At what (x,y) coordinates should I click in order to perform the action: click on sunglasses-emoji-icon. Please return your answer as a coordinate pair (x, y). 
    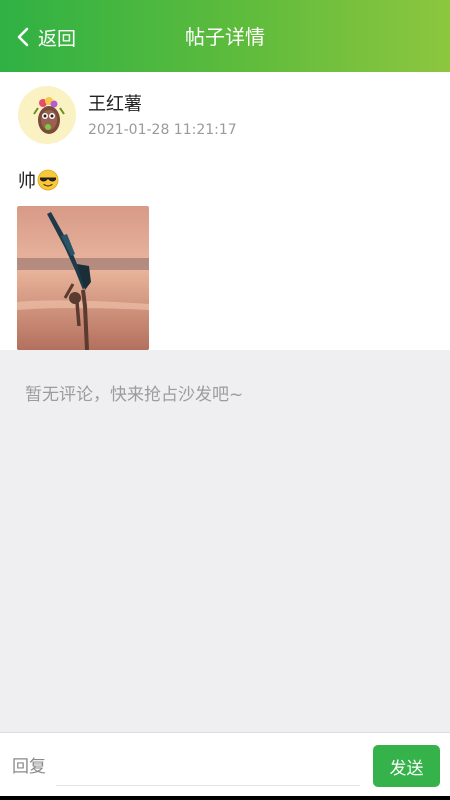
    Looking at the image, I should click on (48, 180).